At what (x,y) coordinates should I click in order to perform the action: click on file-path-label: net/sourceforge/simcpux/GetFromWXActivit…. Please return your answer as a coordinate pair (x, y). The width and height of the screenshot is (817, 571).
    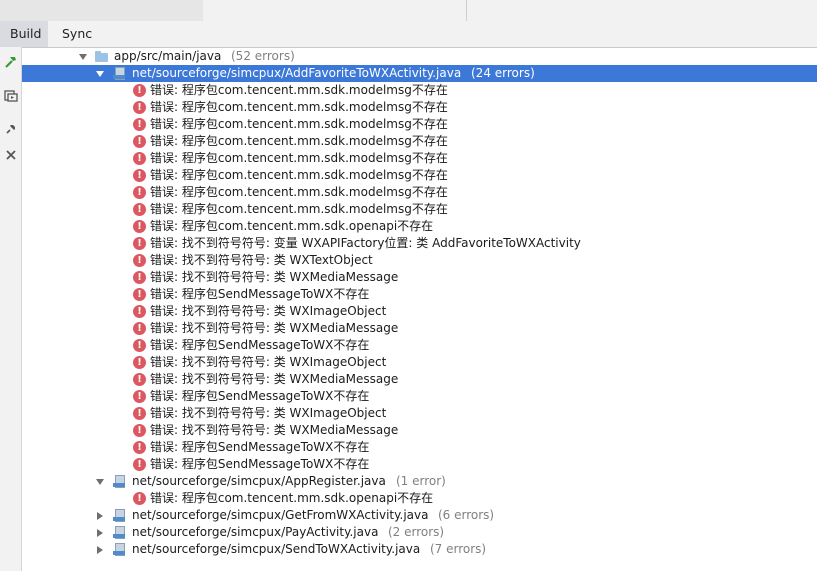
    Looking at the image, I should click on (280, 515).